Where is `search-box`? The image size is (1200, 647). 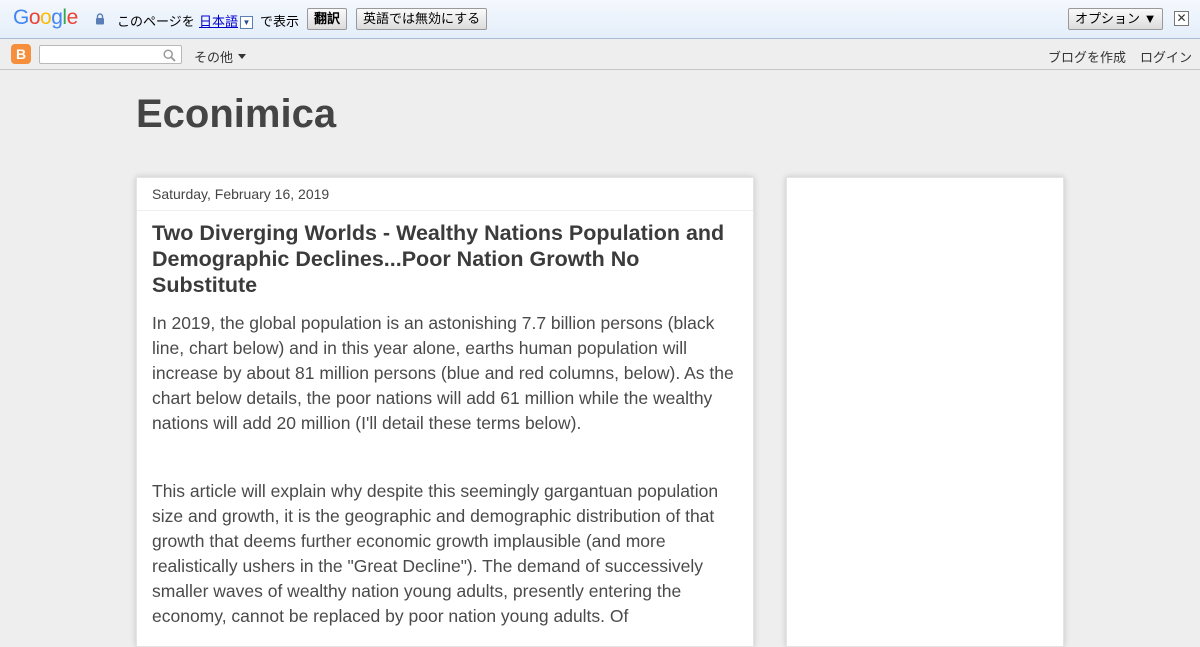
search-box is located at coordinates (110, 54).